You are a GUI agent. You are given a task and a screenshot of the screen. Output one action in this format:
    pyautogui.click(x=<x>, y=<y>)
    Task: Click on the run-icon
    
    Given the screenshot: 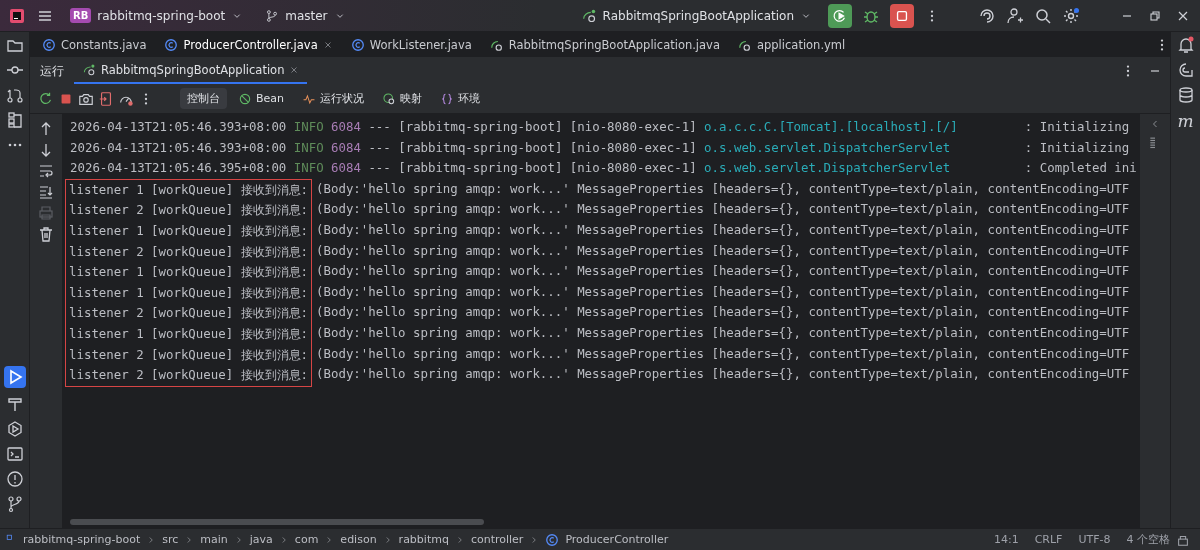 What is the action you would take?
    pyautogui.click(x=14, y=377)
    